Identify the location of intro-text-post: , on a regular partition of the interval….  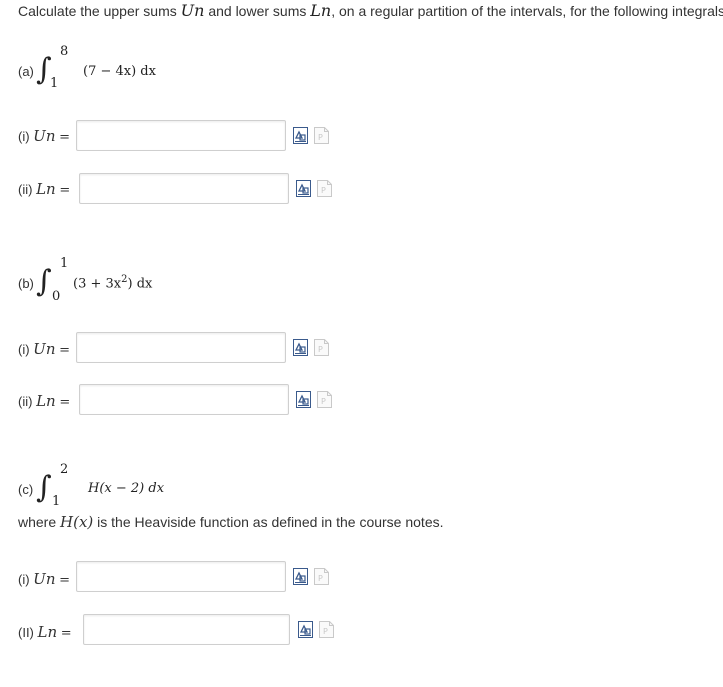
(527, 11).